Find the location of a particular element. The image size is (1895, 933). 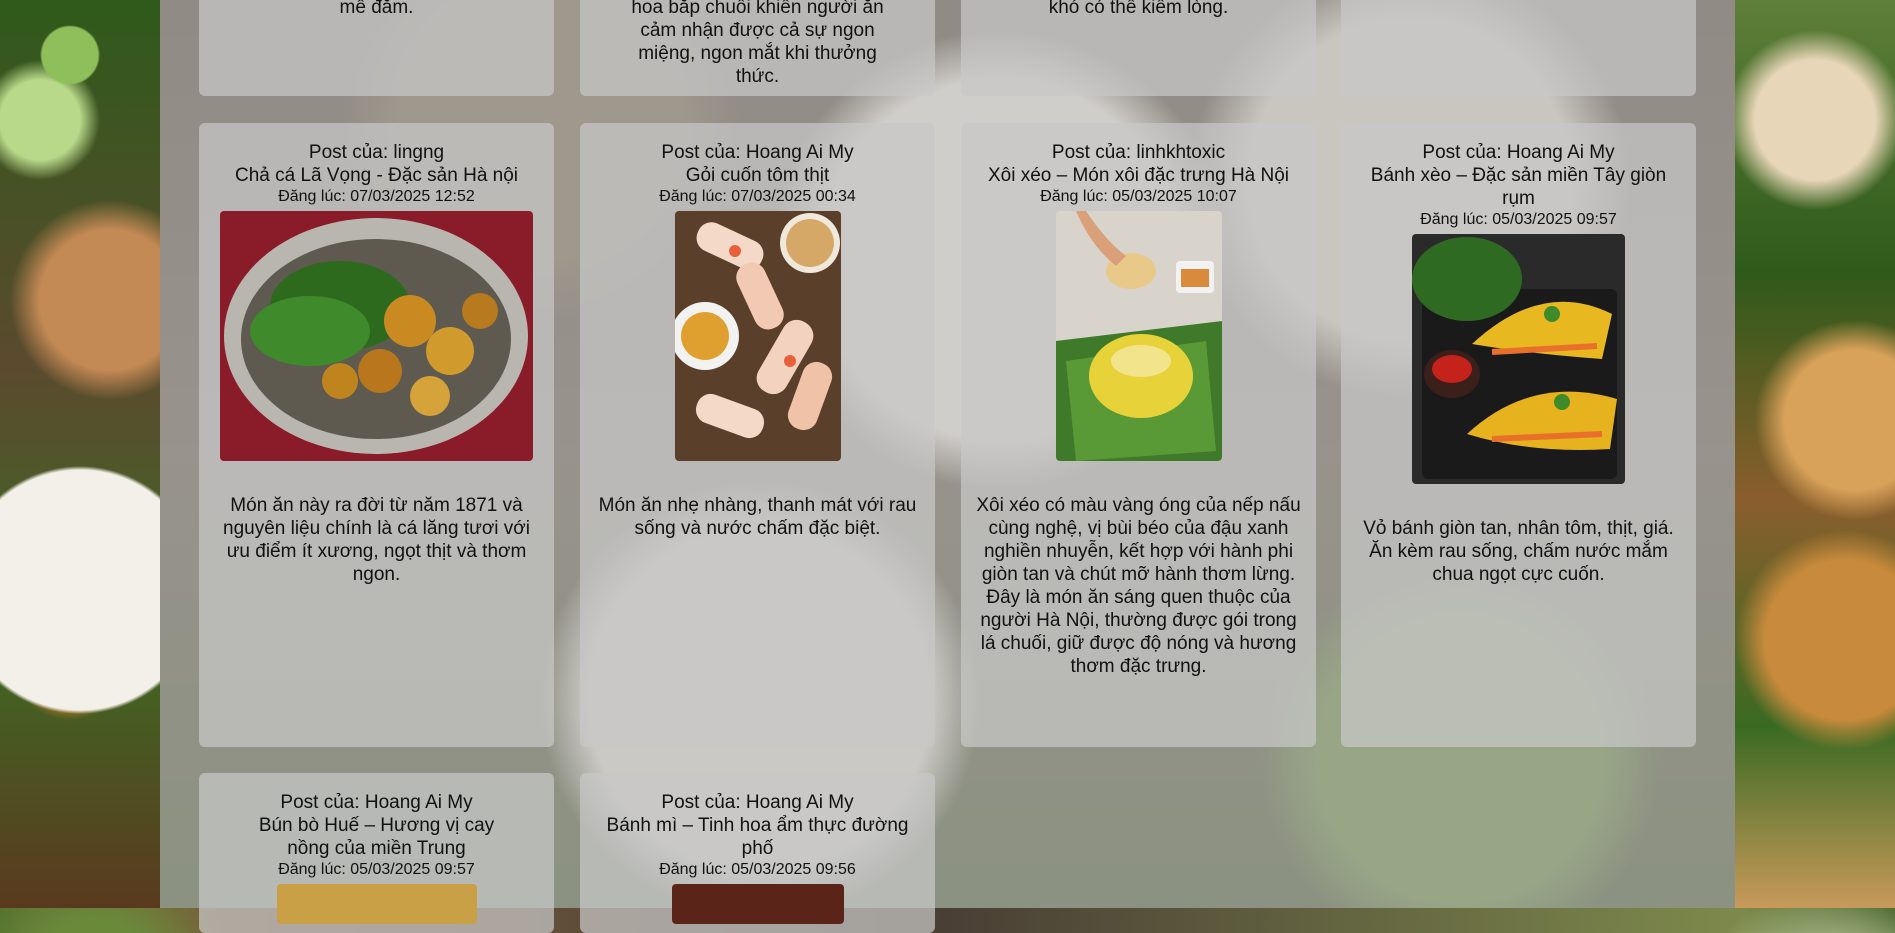

post-card: khó có thể kiềm lòng. is located at coordinates (1138, 48).